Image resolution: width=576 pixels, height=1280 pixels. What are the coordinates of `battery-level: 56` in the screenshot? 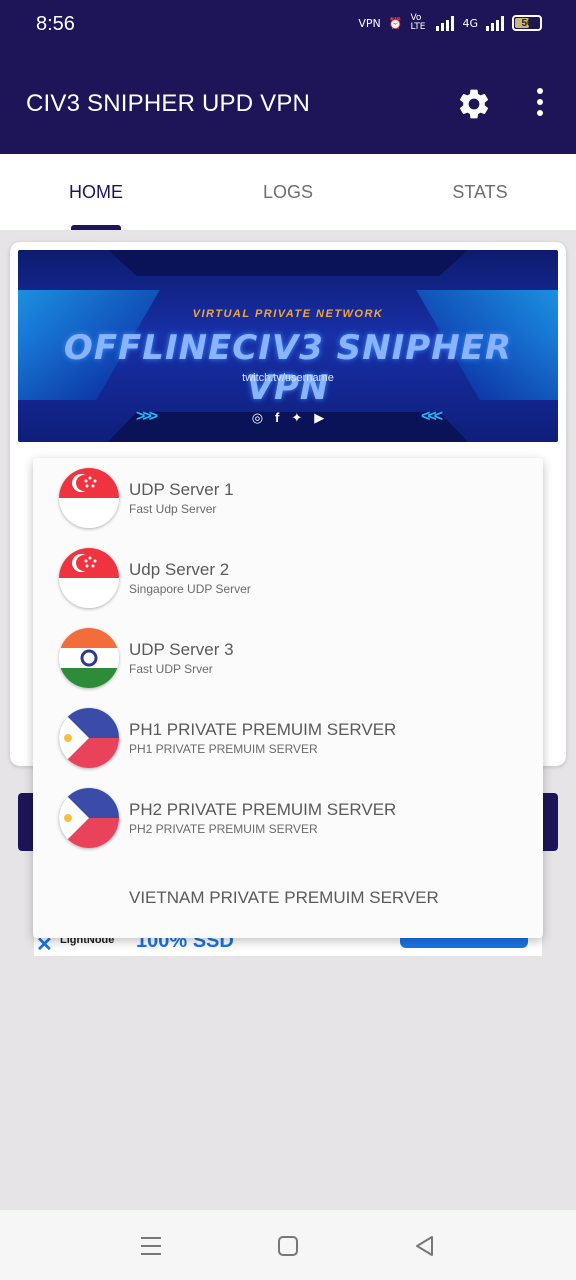 It's located at (527, 23).